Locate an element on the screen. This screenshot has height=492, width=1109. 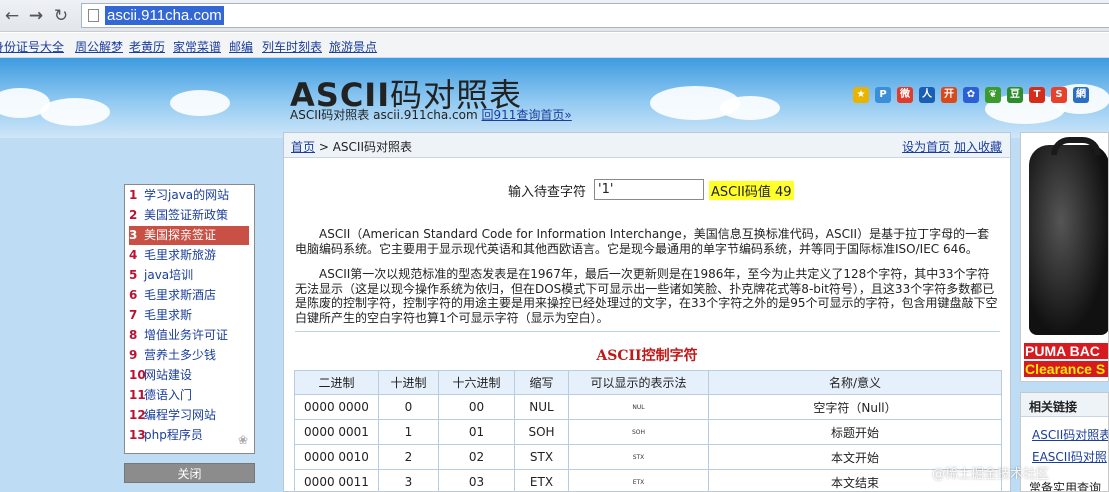
sidebar-item: 6 毛里求斯酒店 is located at coordinates (189, 295).